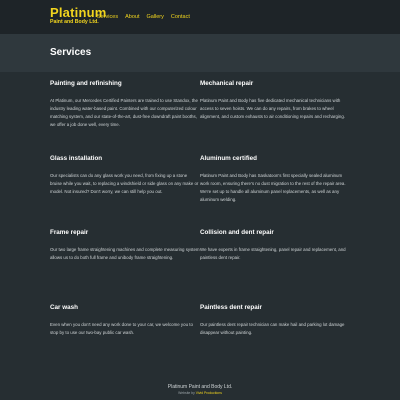 The height and width of the screenshot is (400, 400). I want to click on service-title: Frame repair, so click(69, 232).